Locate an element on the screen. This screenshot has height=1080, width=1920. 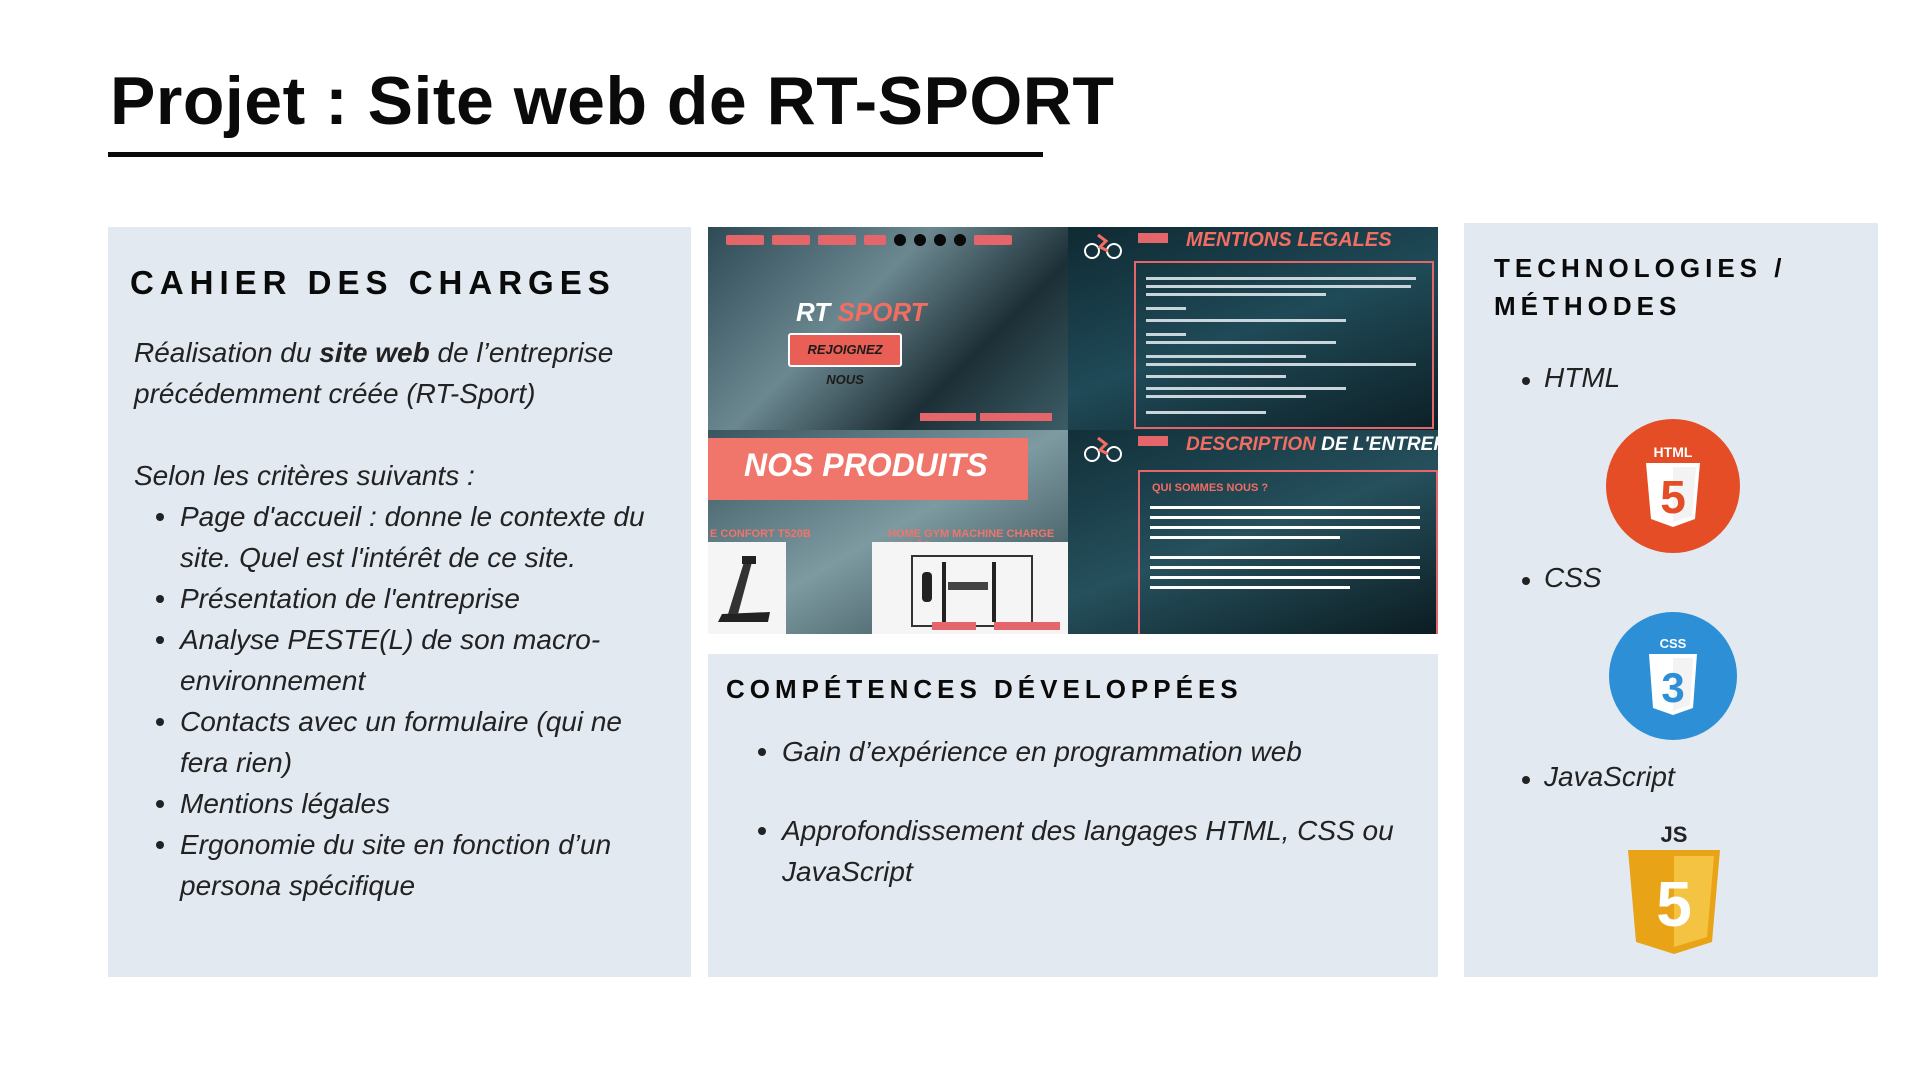
facebook-icon is located at coordinates (920, 240).